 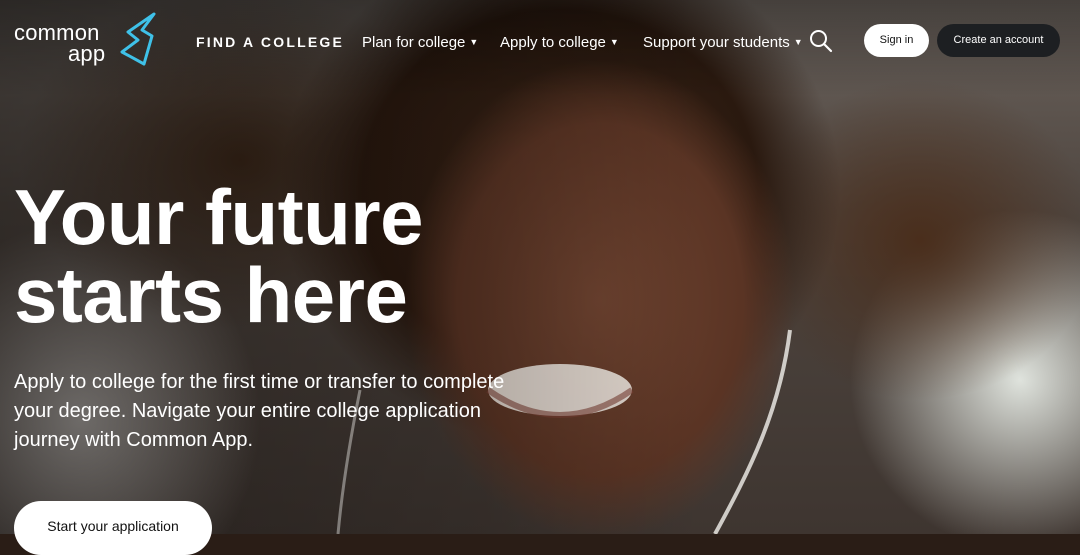 What do you see at coordinates (113, 528) in the screenshot?
I see `start-application-button: Start your application` at bounding box center [113, 528].